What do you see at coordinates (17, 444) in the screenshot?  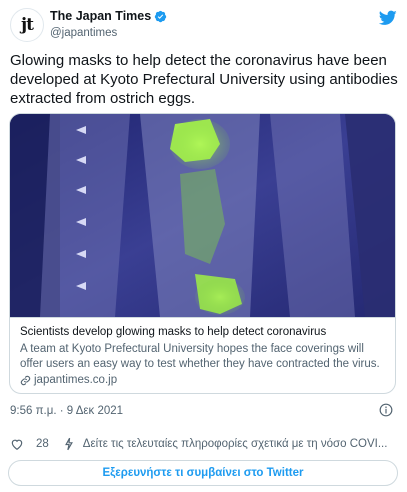 I see `heart-icon` at bounding box center [17, 444].